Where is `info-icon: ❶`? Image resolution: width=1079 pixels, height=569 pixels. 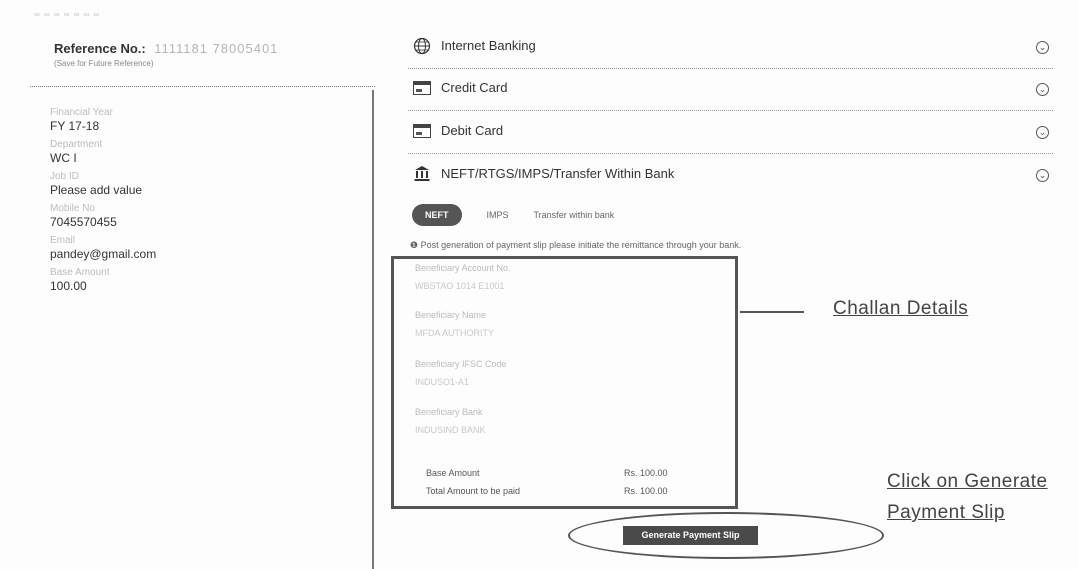
info-icon: ❶ is located at coordinates (415, 245).